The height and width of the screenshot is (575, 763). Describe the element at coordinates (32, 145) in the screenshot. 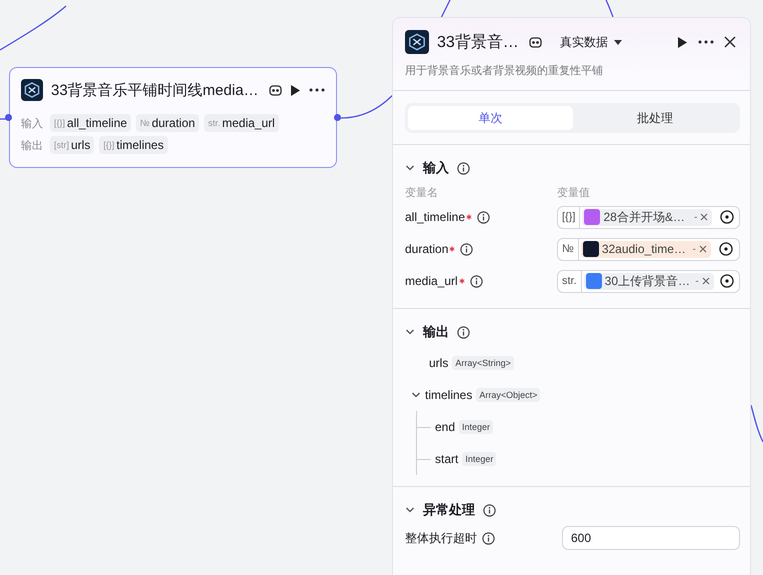

I see `row-label: 输出` at that location.